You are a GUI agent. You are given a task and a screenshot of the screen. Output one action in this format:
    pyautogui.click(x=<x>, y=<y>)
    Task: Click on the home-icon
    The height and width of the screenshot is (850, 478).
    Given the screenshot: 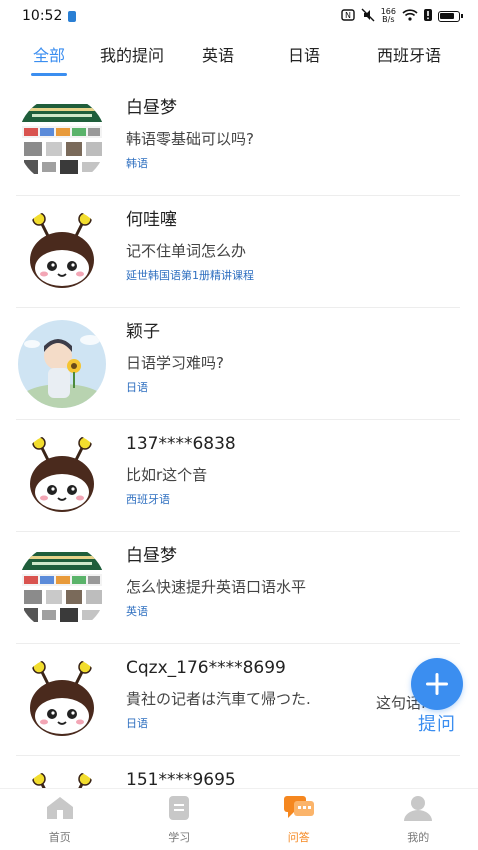 What is the action you would take?
    pyautogui.click(x=60, y=810)
    